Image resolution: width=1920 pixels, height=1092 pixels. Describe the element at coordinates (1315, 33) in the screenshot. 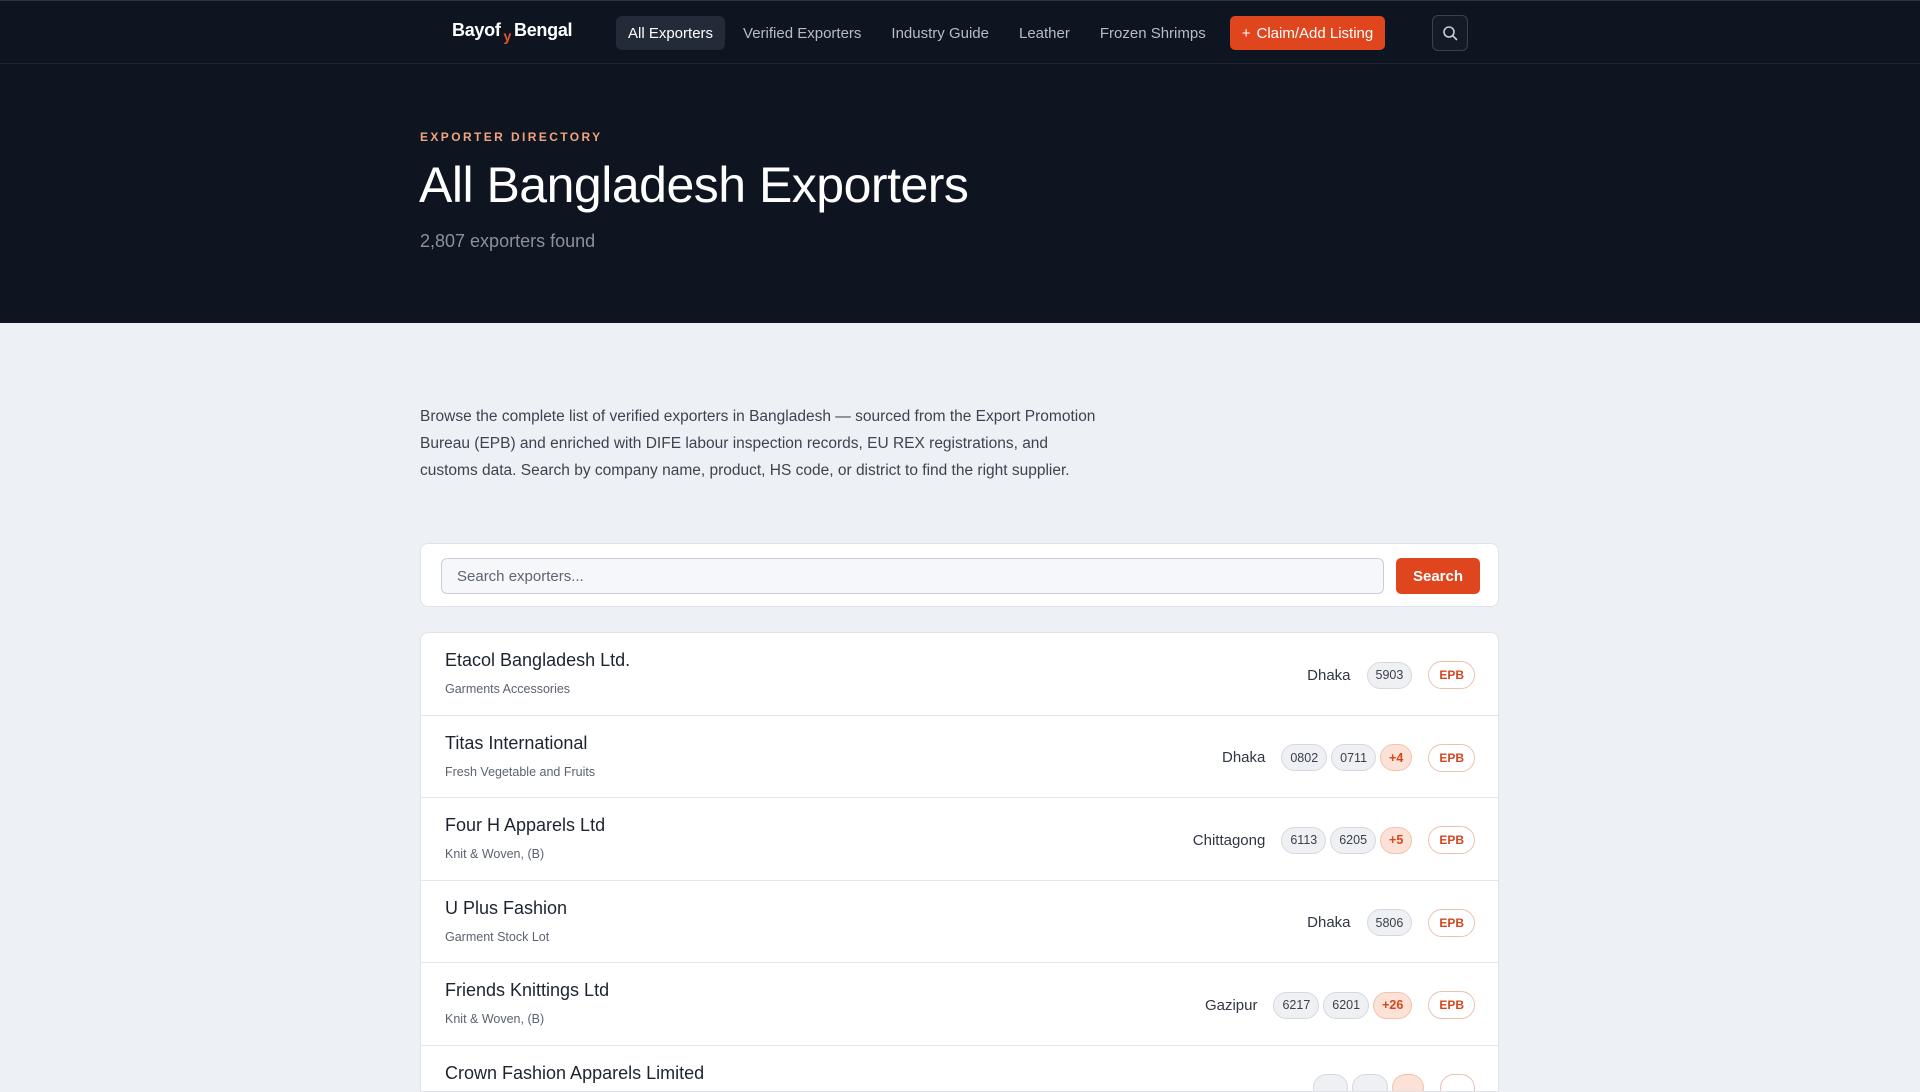

I see `claim-add-listing-label: Claim/Add Listing` at that location.